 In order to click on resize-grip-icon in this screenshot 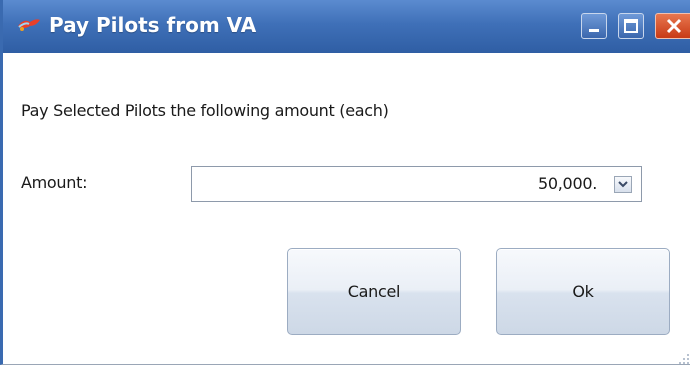, I will do `click(684, 357)`.